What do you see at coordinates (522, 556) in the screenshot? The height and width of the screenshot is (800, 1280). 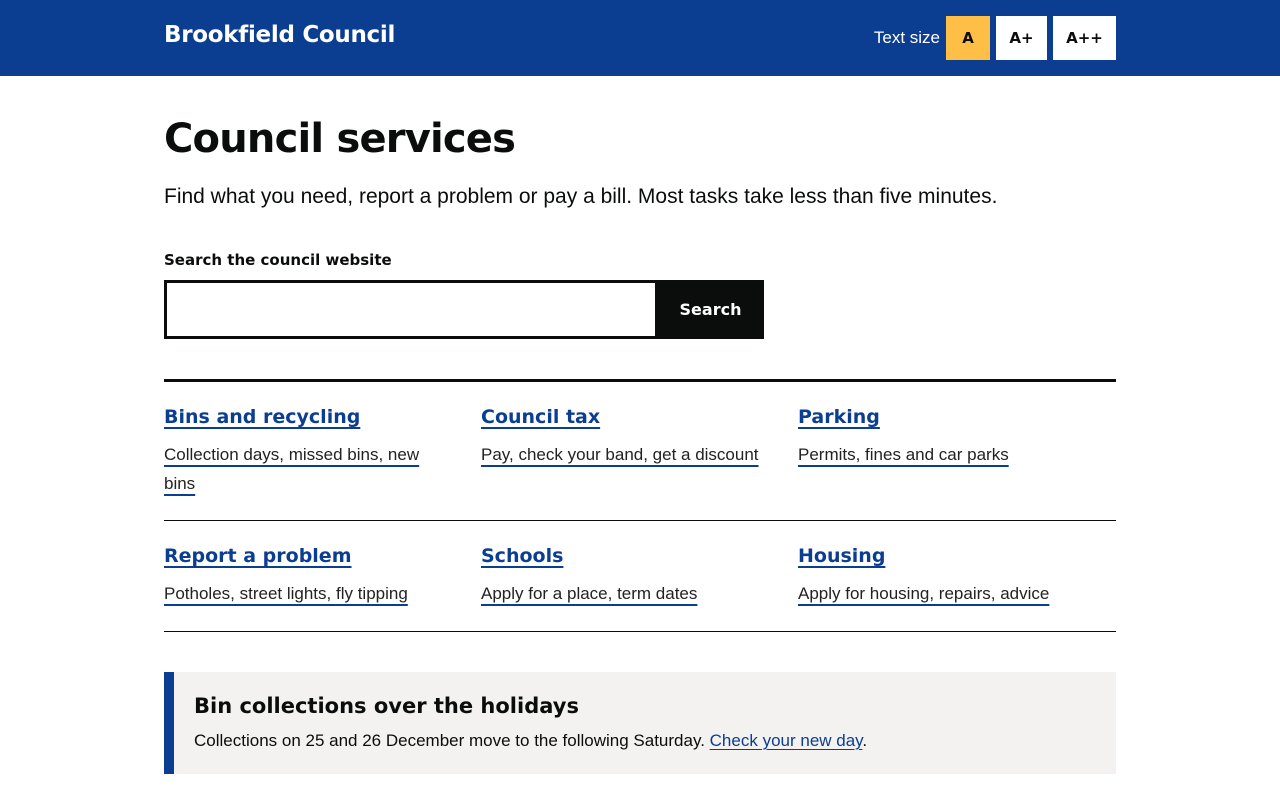 I see `service-title-link: Schools` at bounding box center [522, 556].